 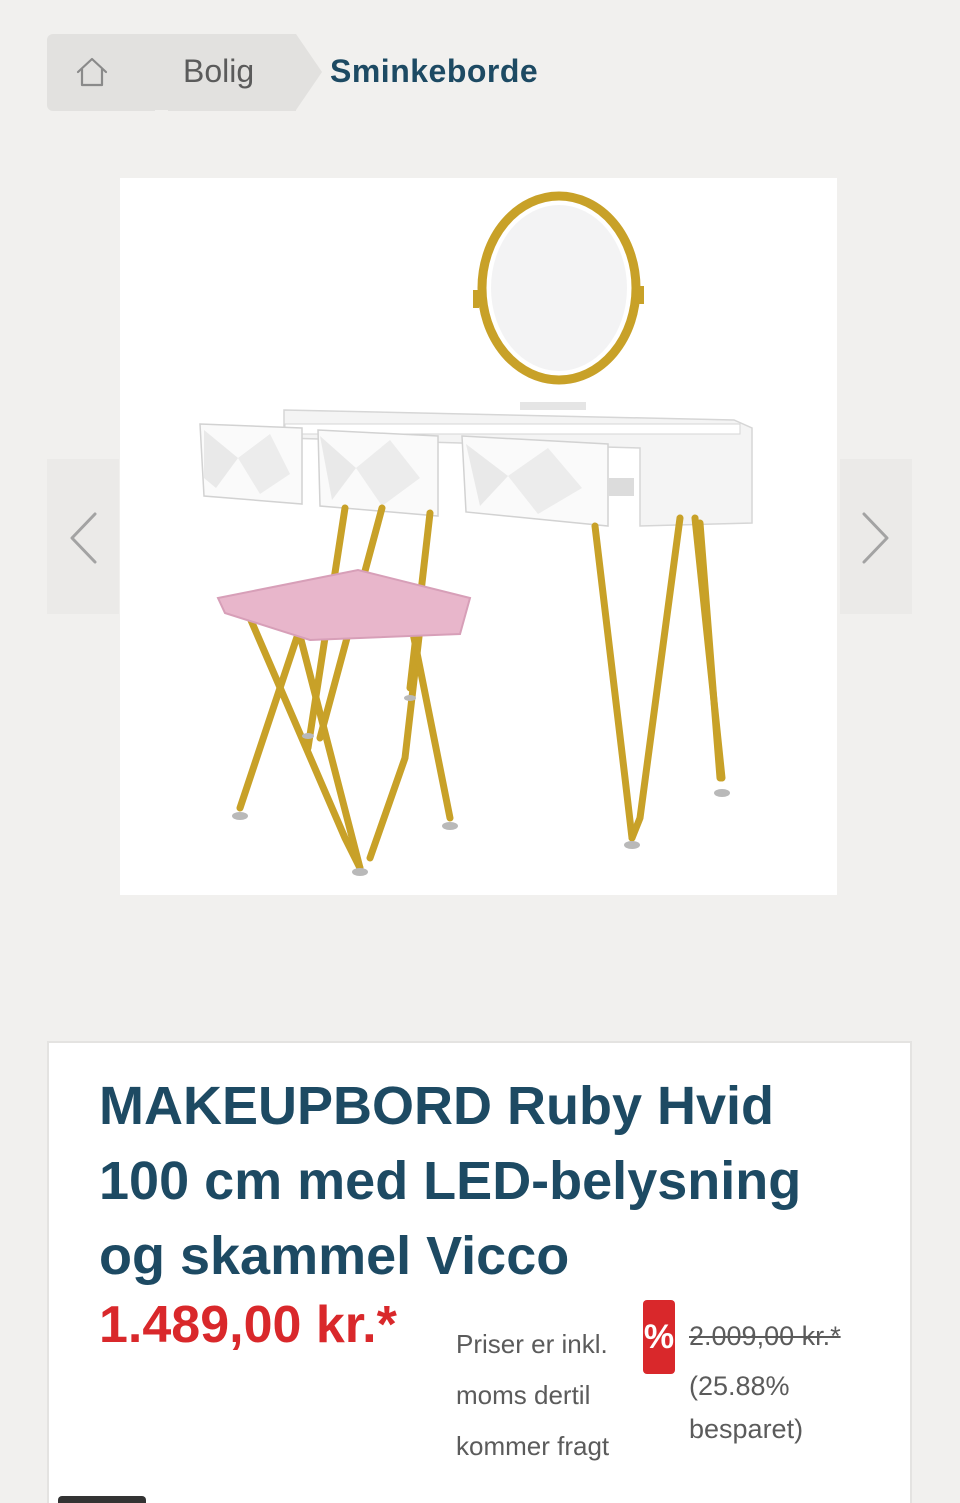 I want to click on breadcrumb-item-bolig-label: Bolig, so click(x=218, y=71).